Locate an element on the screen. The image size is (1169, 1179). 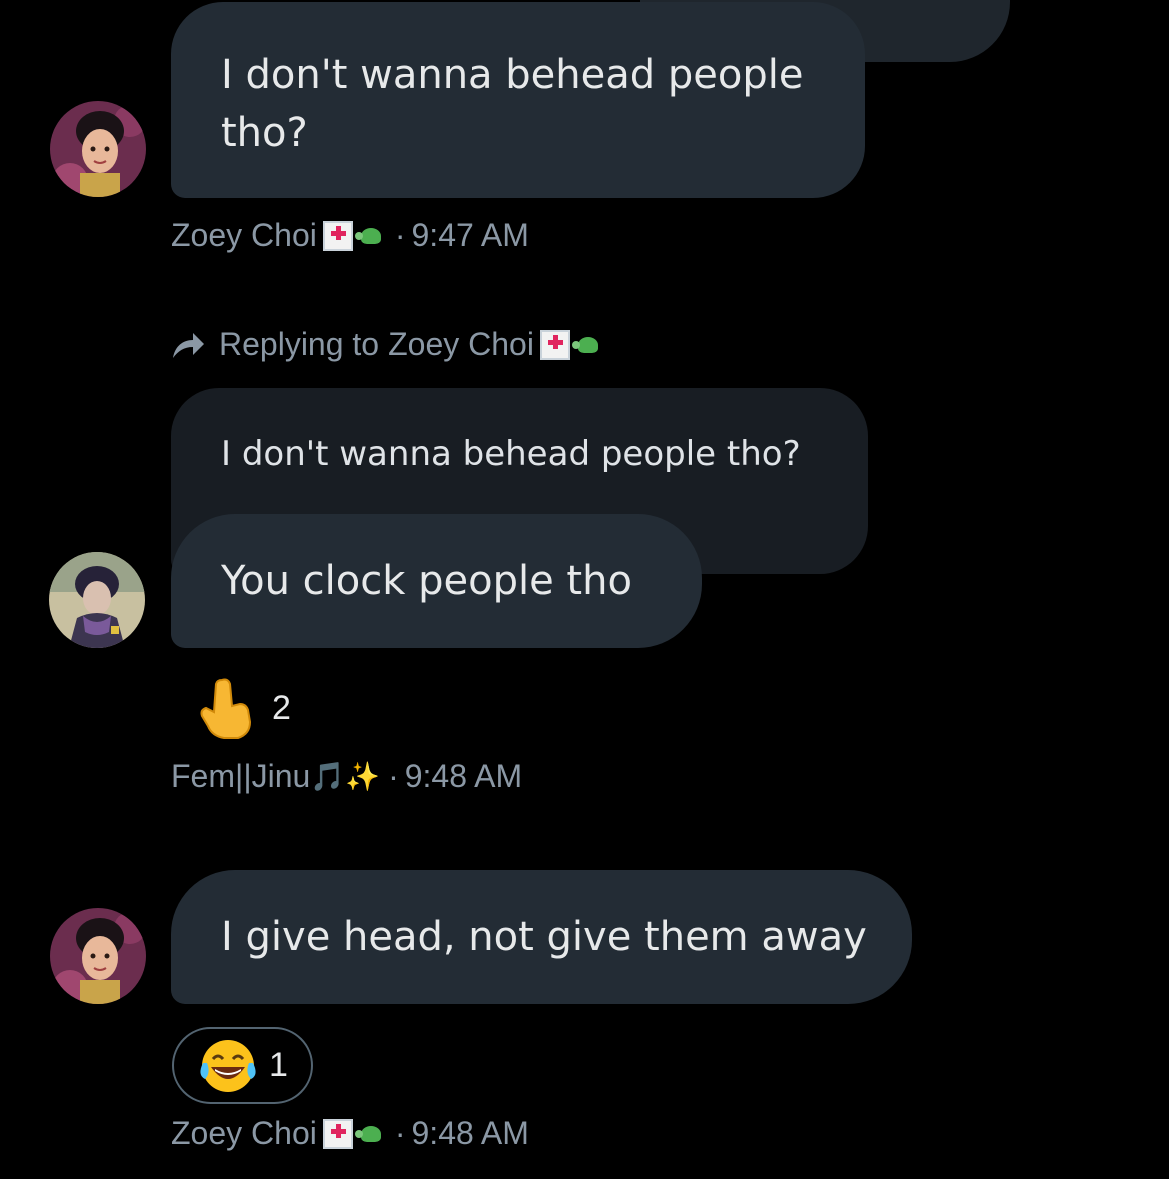
reaction-count: 1 is located at coordinates (278, 1065).